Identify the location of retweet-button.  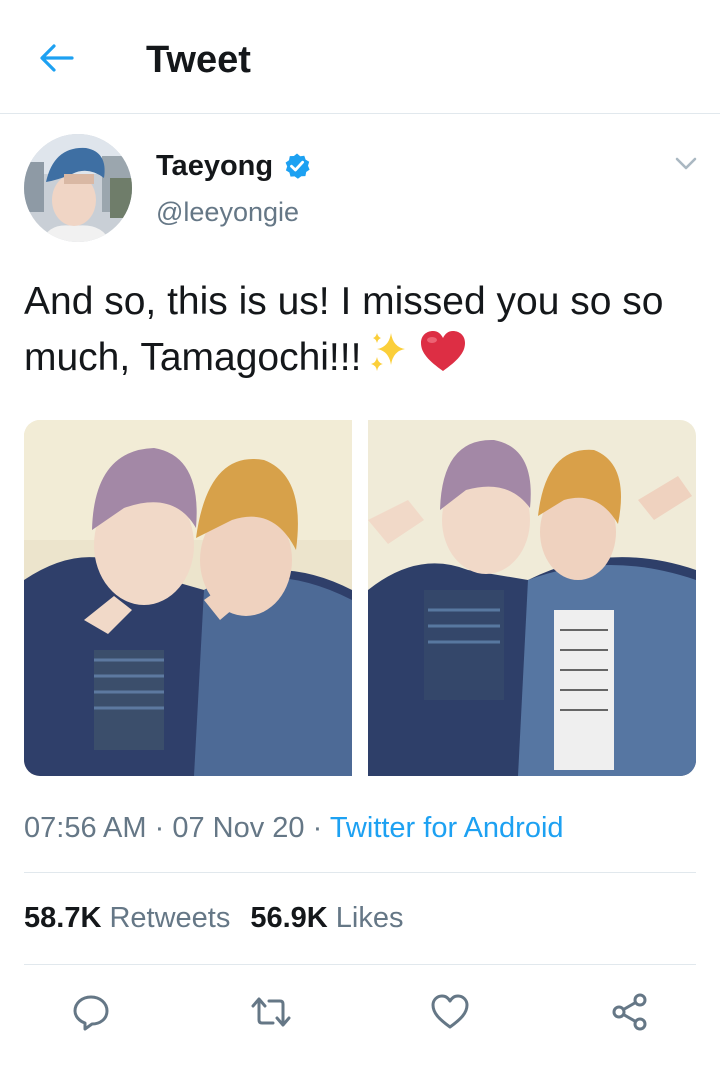
(271, 1012).